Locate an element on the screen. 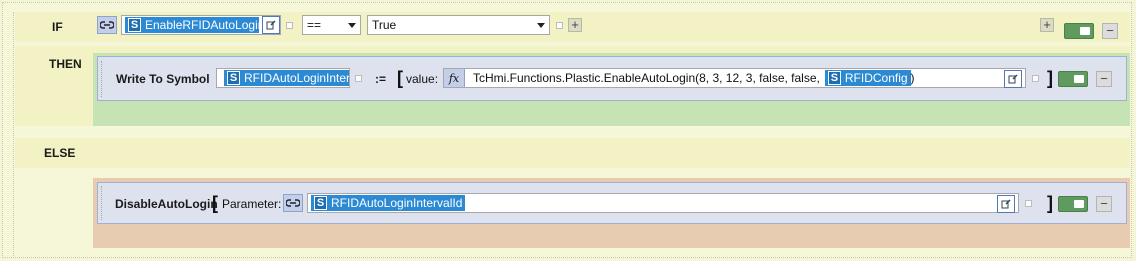 This screenshot has height=261, width=1136. symbol-chip: S RFIDAutoLoginIntervalId is located at coordinates (388, 203).